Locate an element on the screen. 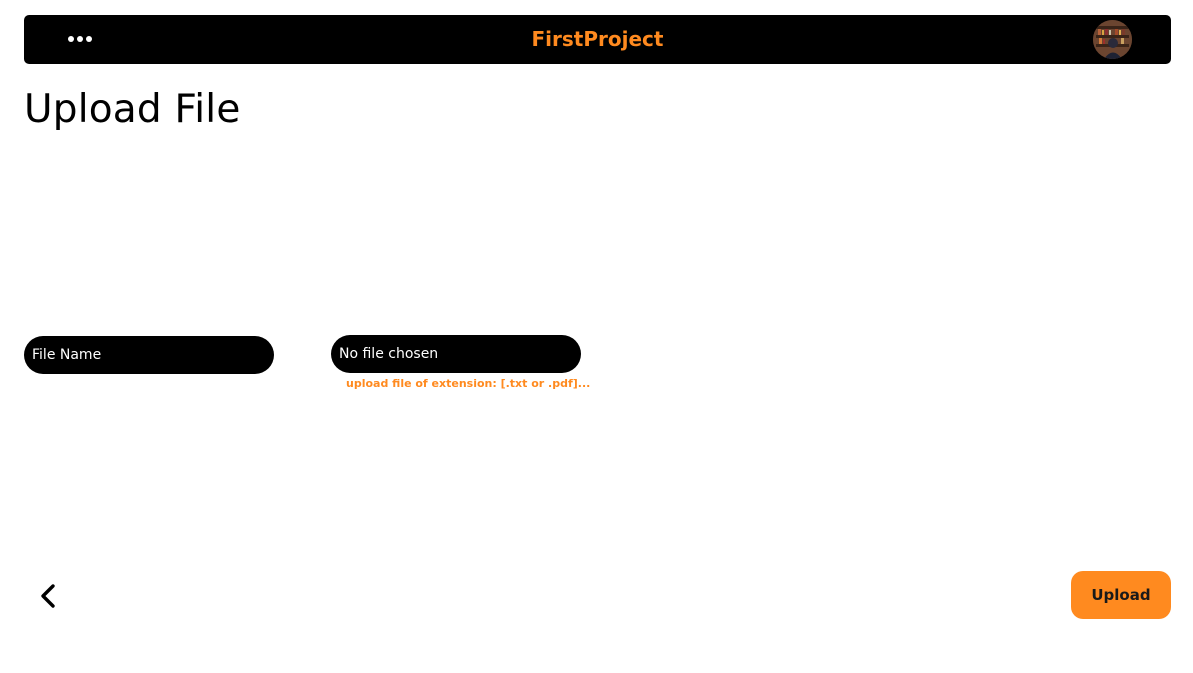  file-picker-status: No file chosen is located at coordinates (389, 354).